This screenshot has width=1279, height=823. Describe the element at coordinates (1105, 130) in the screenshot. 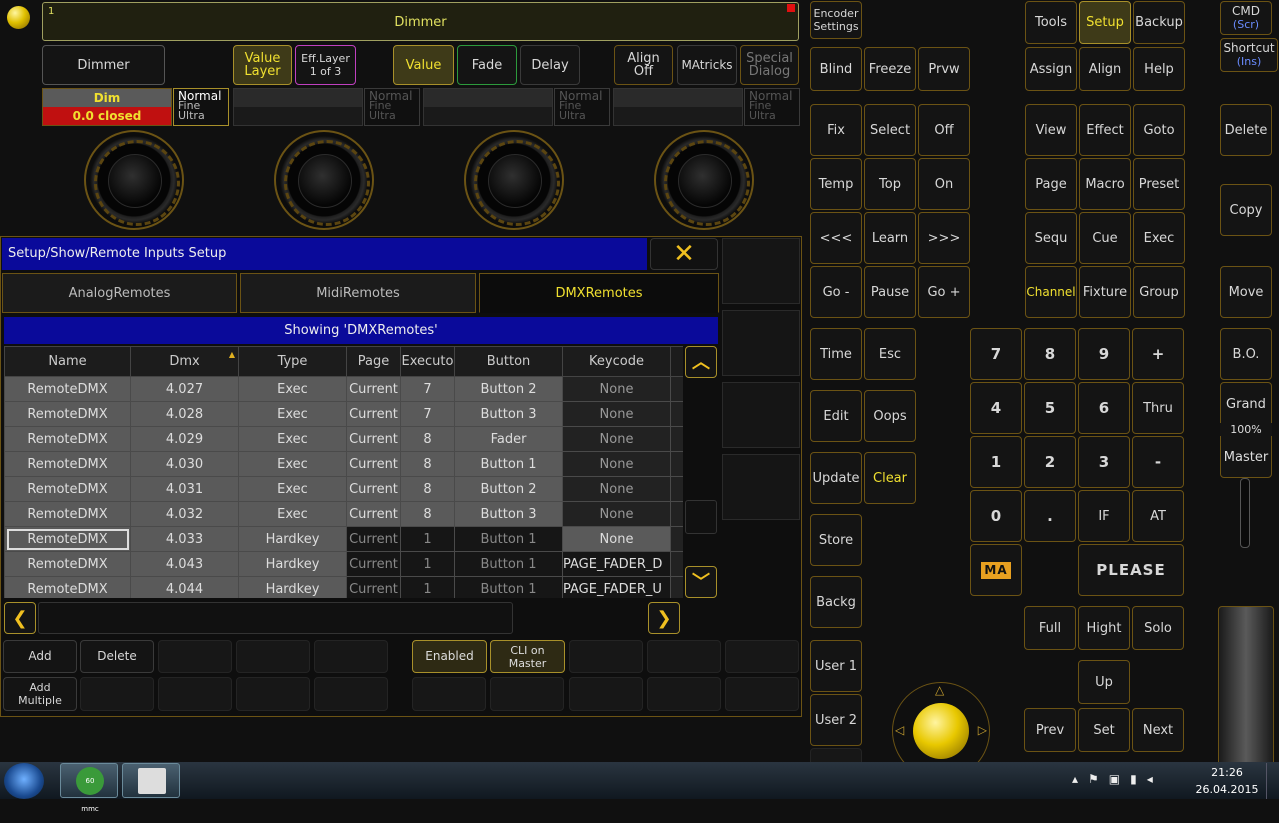

I see `effect-button: Effect` at that location.